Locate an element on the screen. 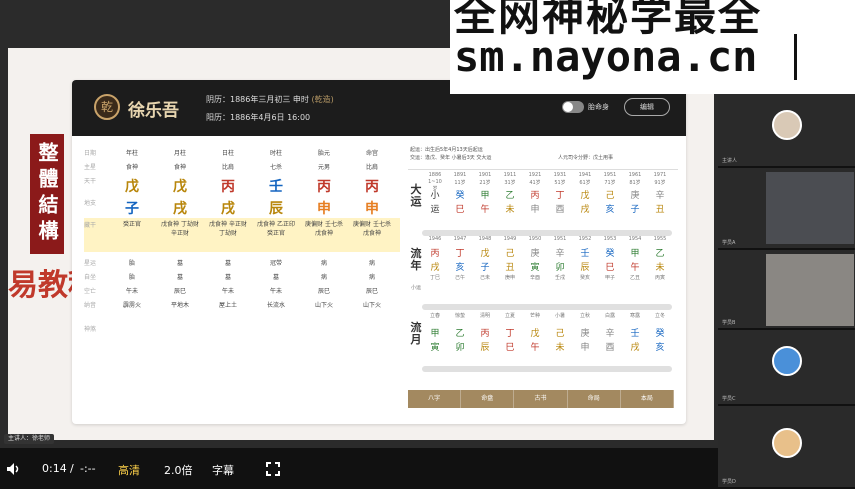 The width and height of the screenshot is (855, 489). dayun-stem: 戊 is located at coordinates (585, 194).